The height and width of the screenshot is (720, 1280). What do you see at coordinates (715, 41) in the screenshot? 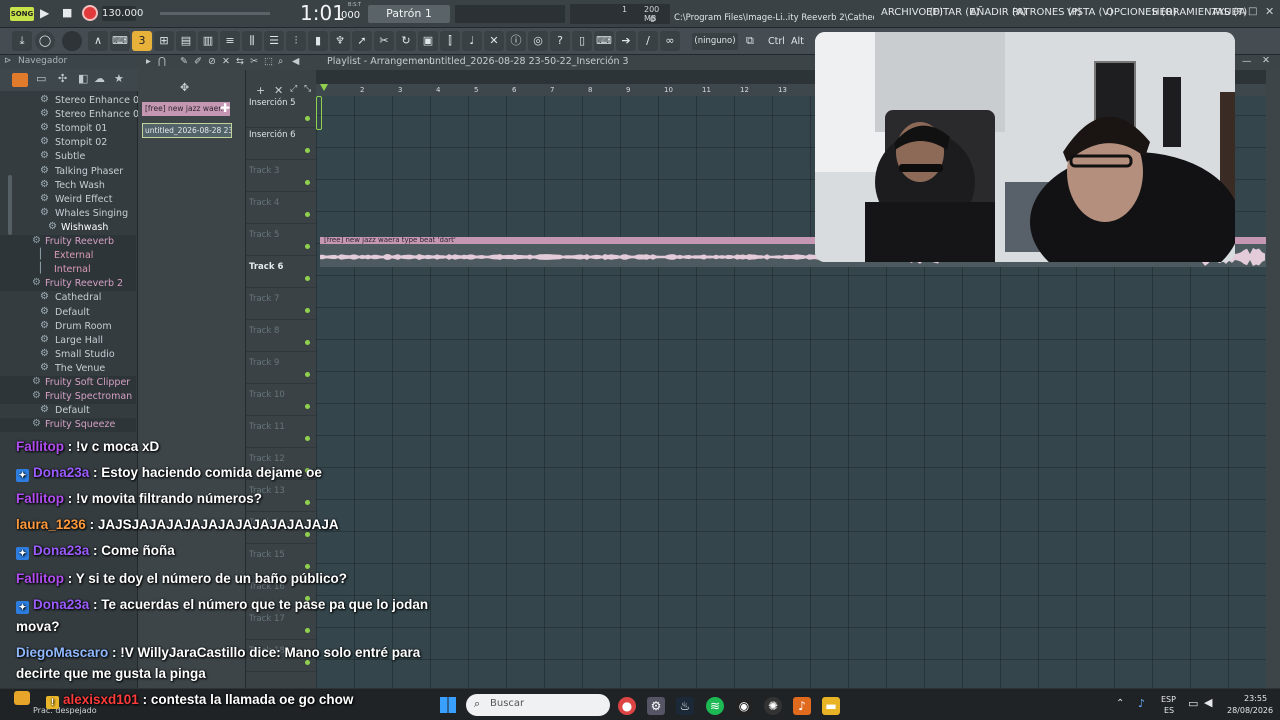
I see `snap-selector: (ninguno)` at bounding box center [715, 41].